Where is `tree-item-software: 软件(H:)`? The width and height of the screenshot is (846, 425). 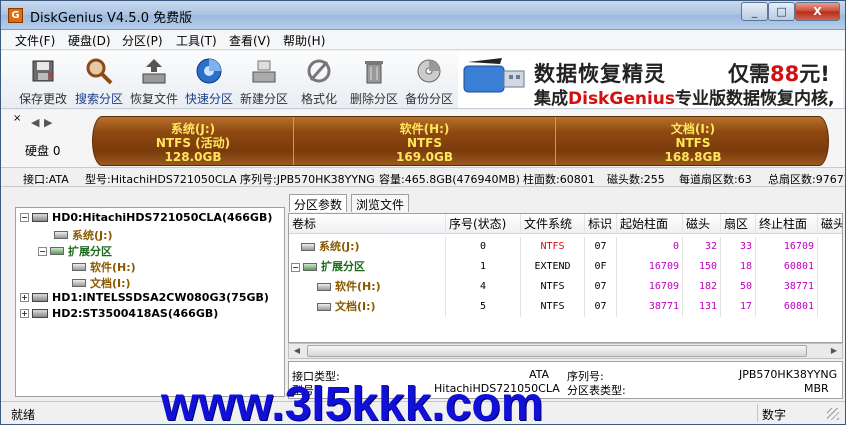
tree-item-software: 软件(H:) is located at coordinates (104, 267).